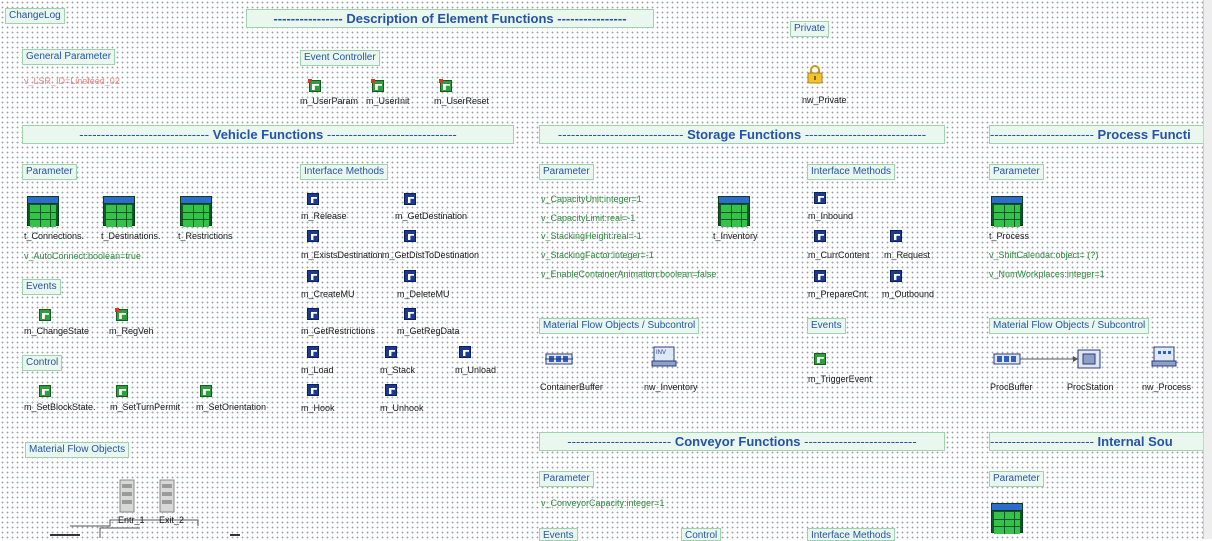 This screenshot has width=1212, height=541. Describe the element at coordinates (824, 100) in the screenshot. I see `private-label: nw_Private` at that location.